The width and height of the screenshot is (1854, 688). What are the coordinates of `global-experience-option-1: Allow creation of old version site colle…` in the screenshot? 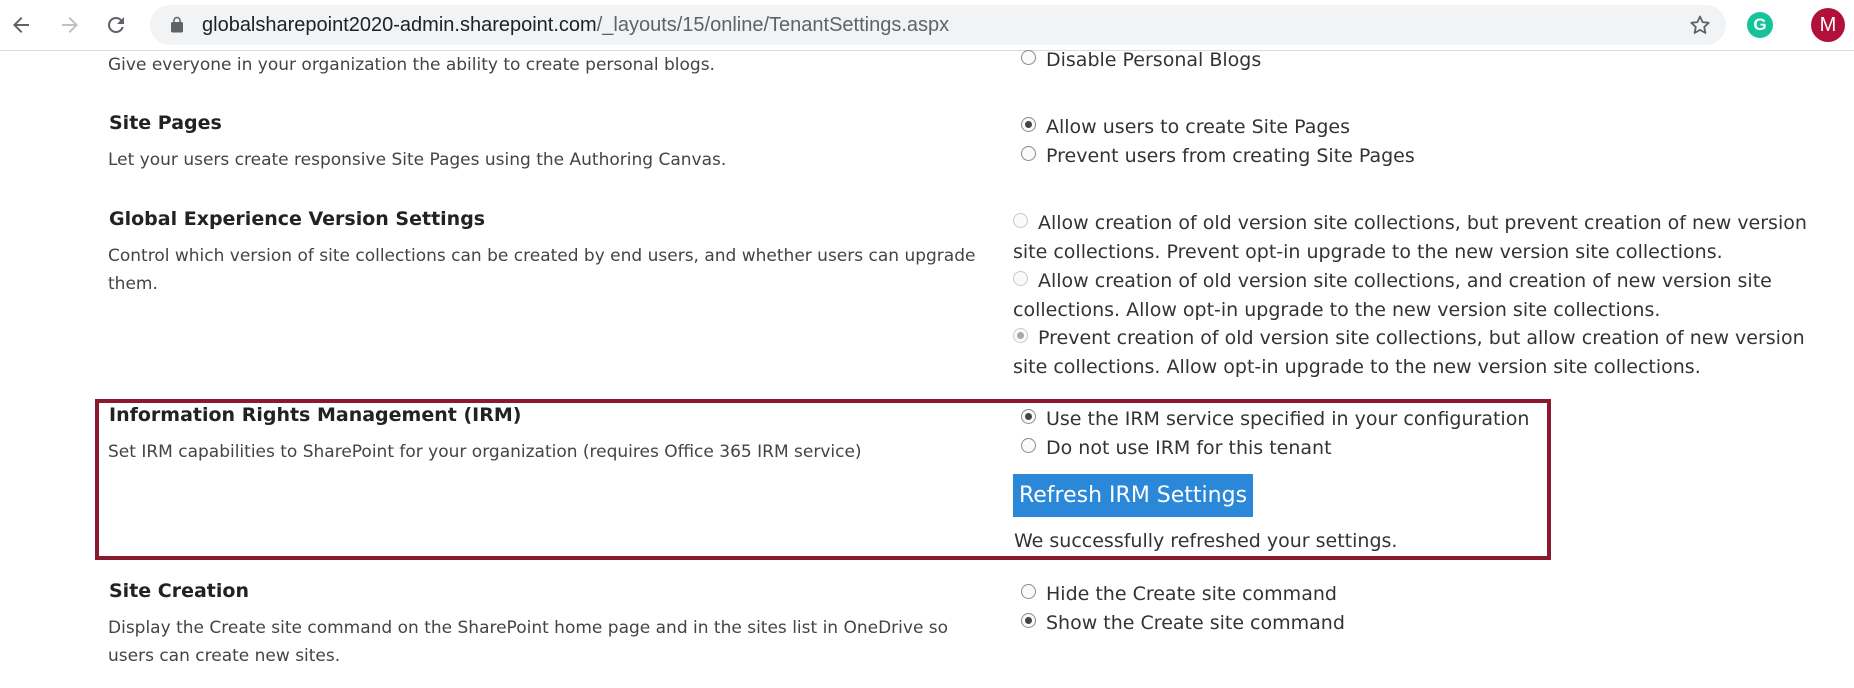 It's located at (1425, 238).